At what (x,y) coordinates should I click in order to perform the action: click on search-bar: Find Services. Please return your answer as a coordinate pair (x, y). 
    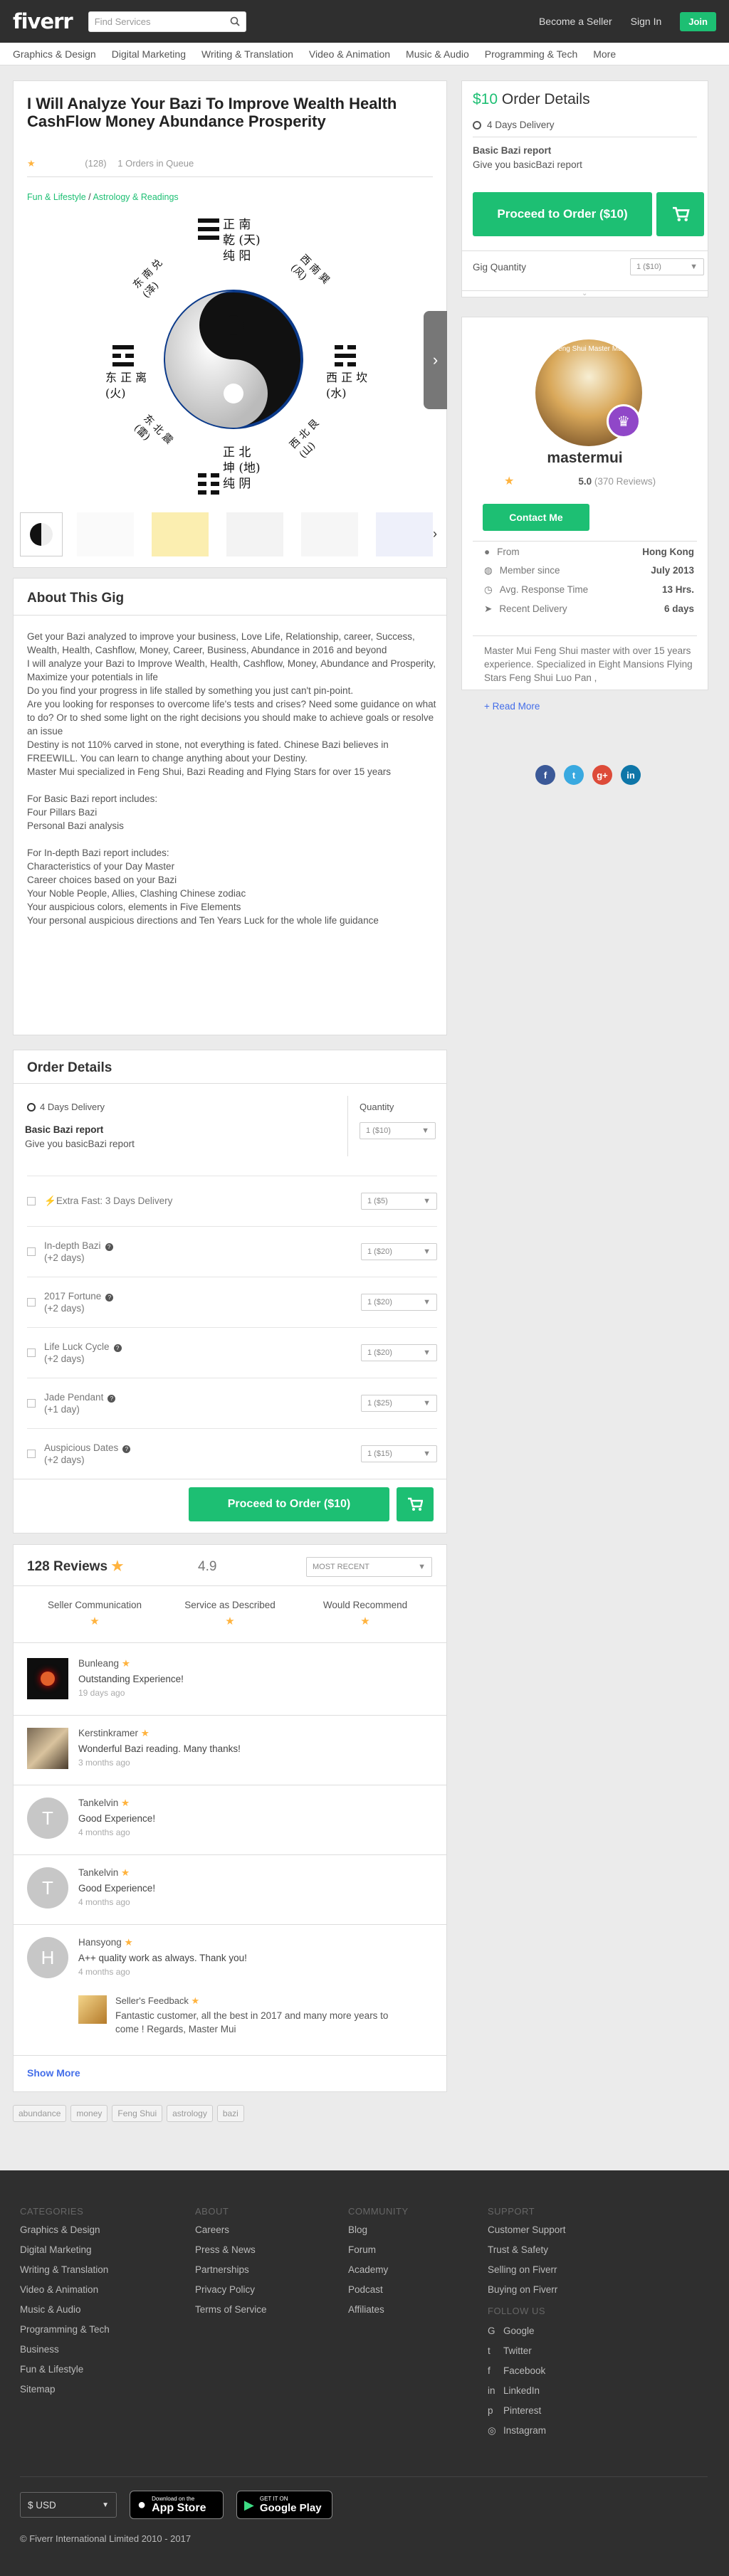
    Looking at the image, I should click on (167, 21).